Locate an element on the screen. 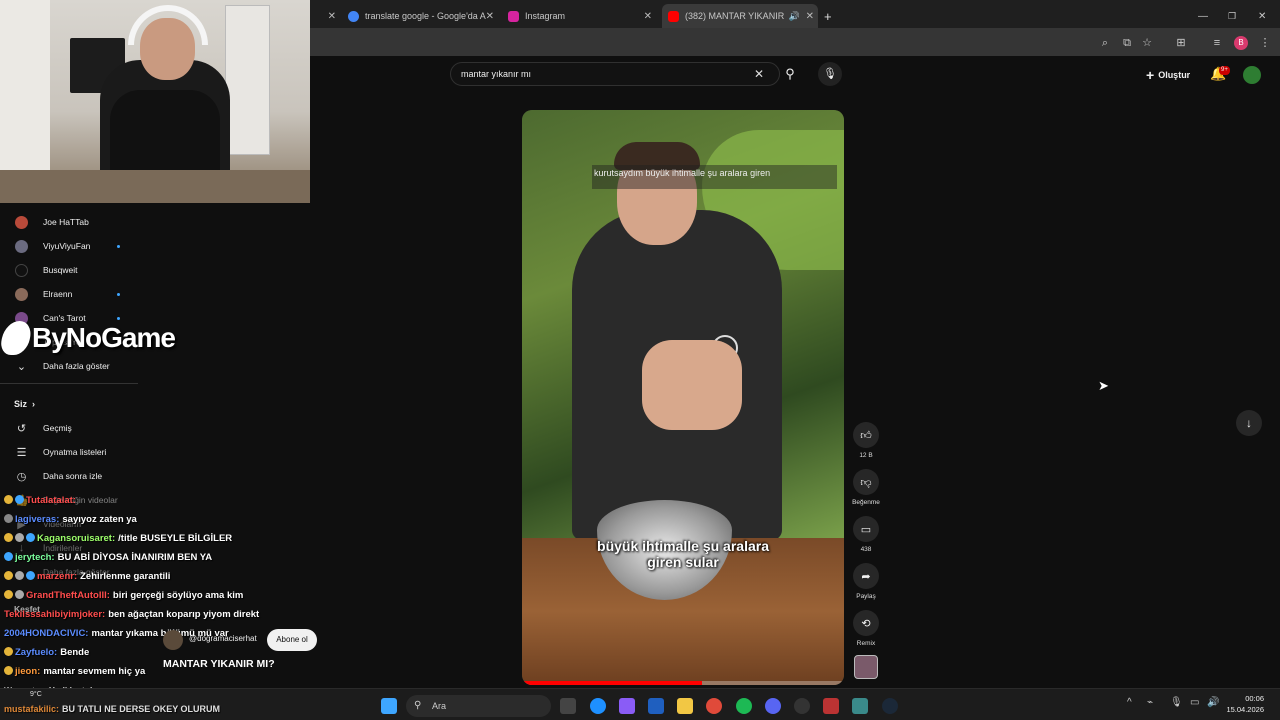 The height and width of the screenshot is (720, 1280). progress-bar is located at coordinates (683, 683).